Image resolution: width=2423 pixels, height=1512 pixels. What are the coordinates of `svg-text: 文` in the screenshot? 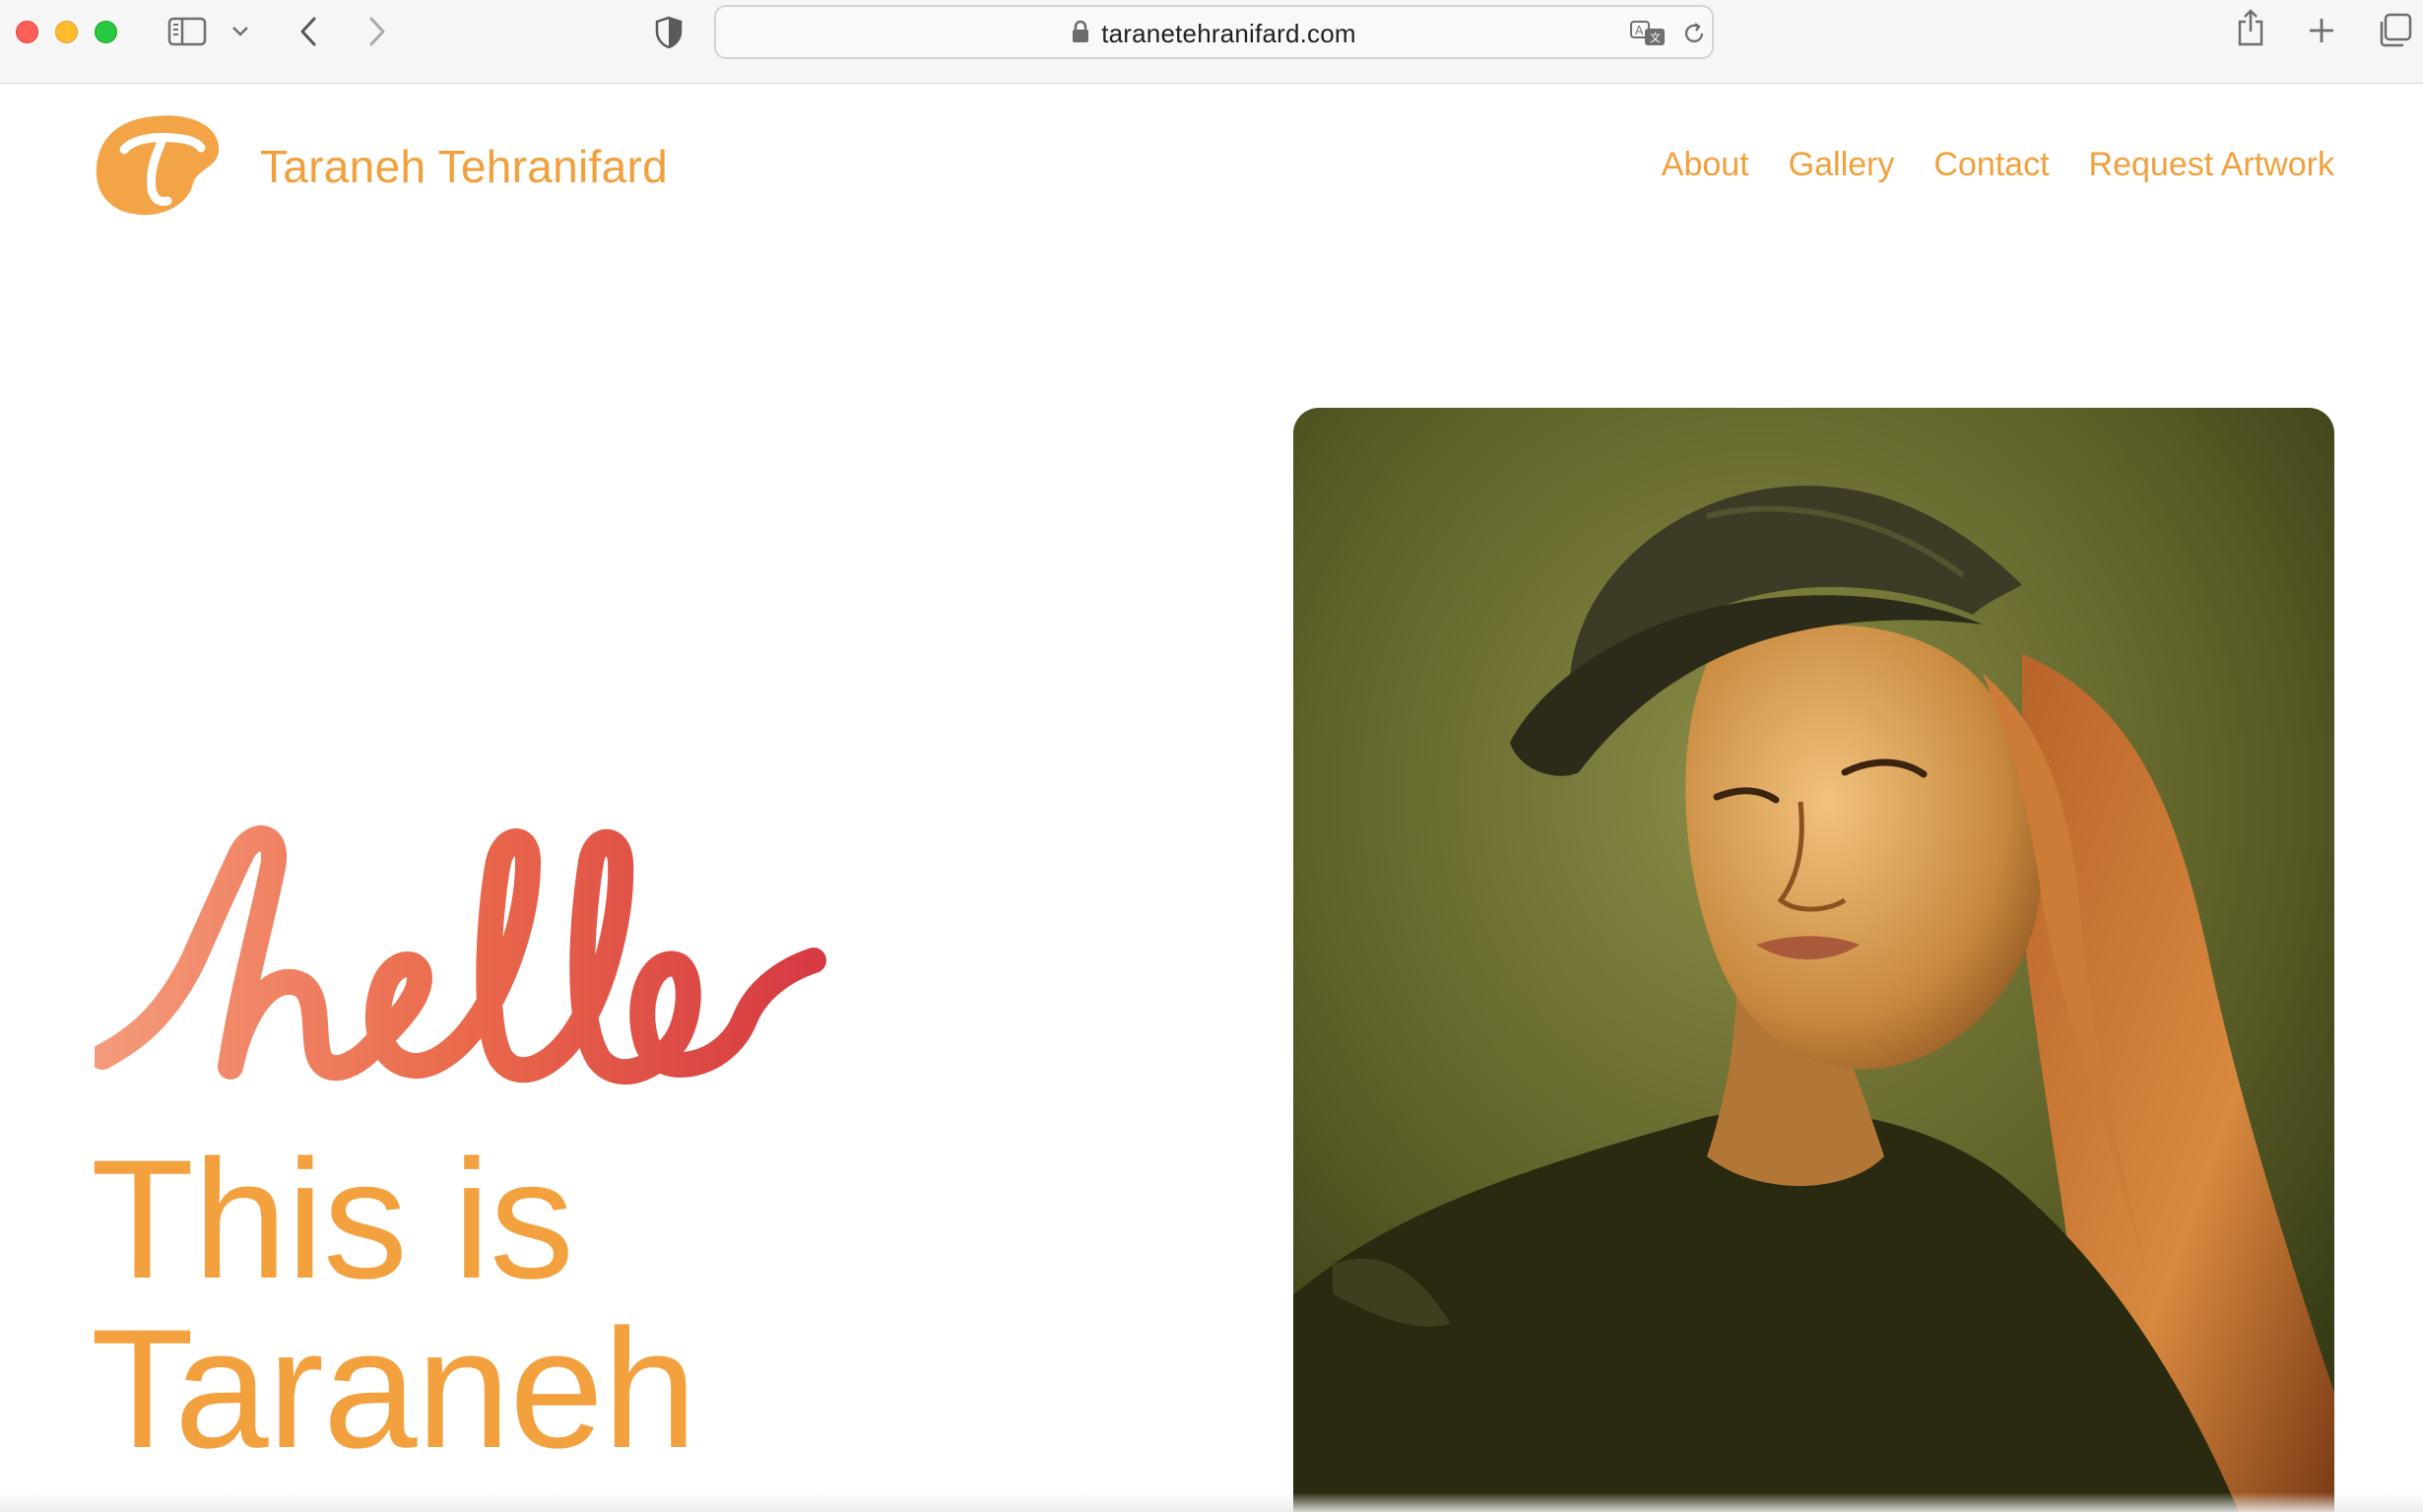 It's located at (1655, 37).